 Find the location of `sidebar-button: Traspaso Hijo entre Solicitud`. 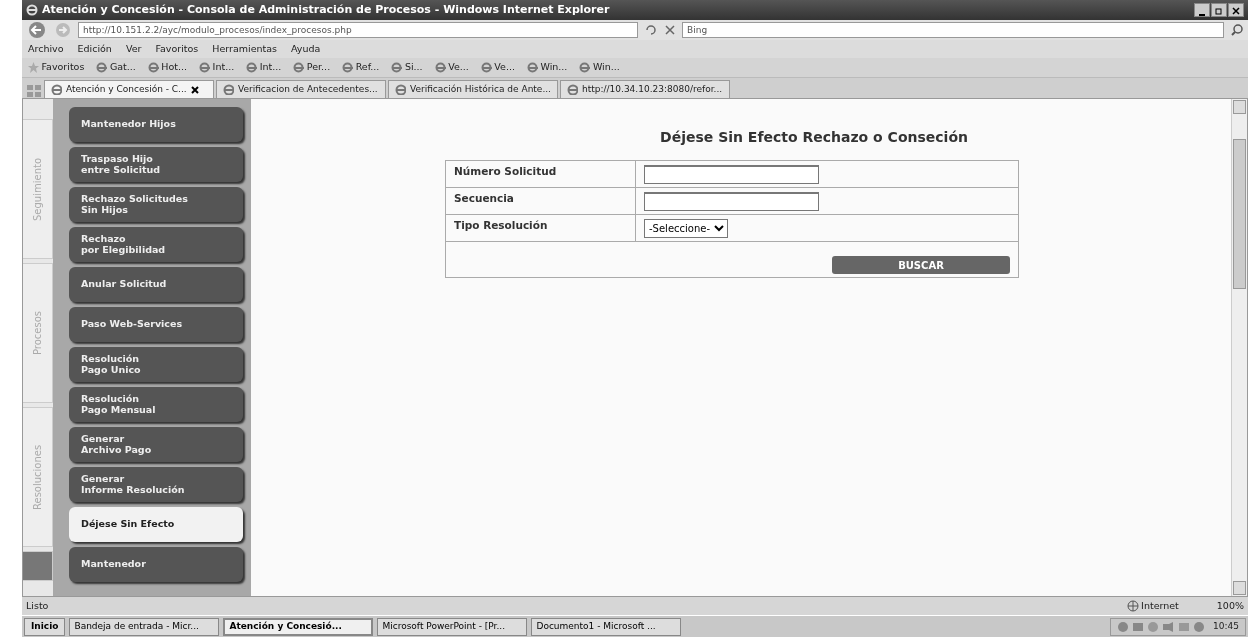

sidebar-button: Traspaso Hijo entre Solicitud is located at coordinates (156, 164).